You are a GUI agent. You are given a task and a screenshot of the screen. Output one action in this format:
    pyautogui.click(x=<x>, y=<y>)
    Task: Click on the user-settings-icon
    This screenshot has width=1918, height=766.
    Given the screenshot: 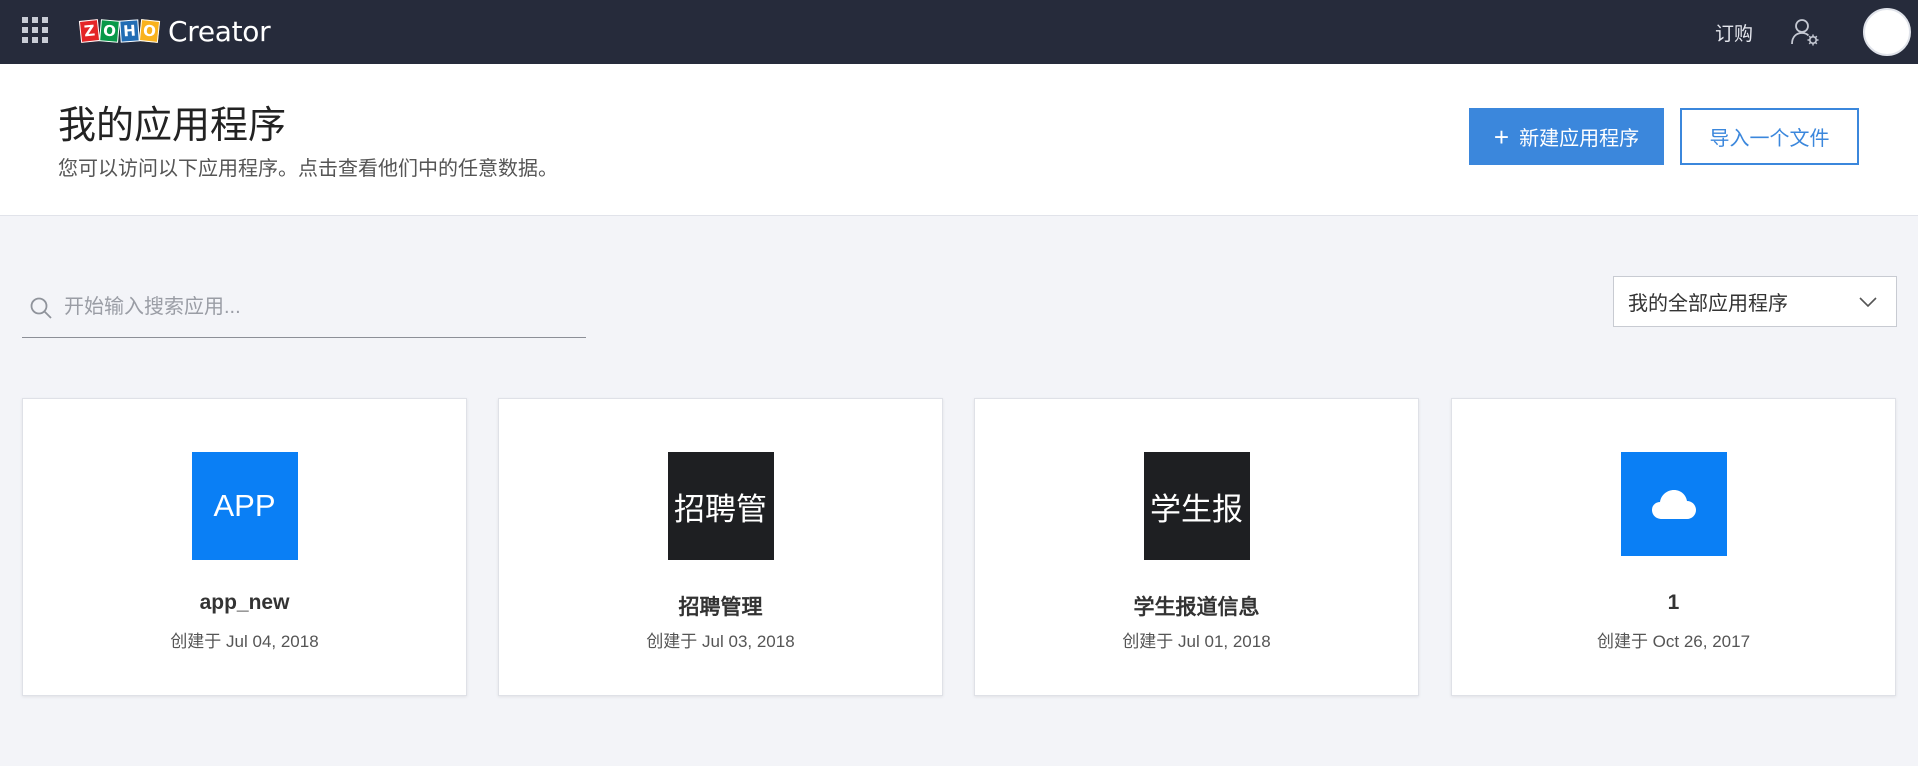 What is the action you would take?
    pyautogui.click(x=1805, y=32)
    